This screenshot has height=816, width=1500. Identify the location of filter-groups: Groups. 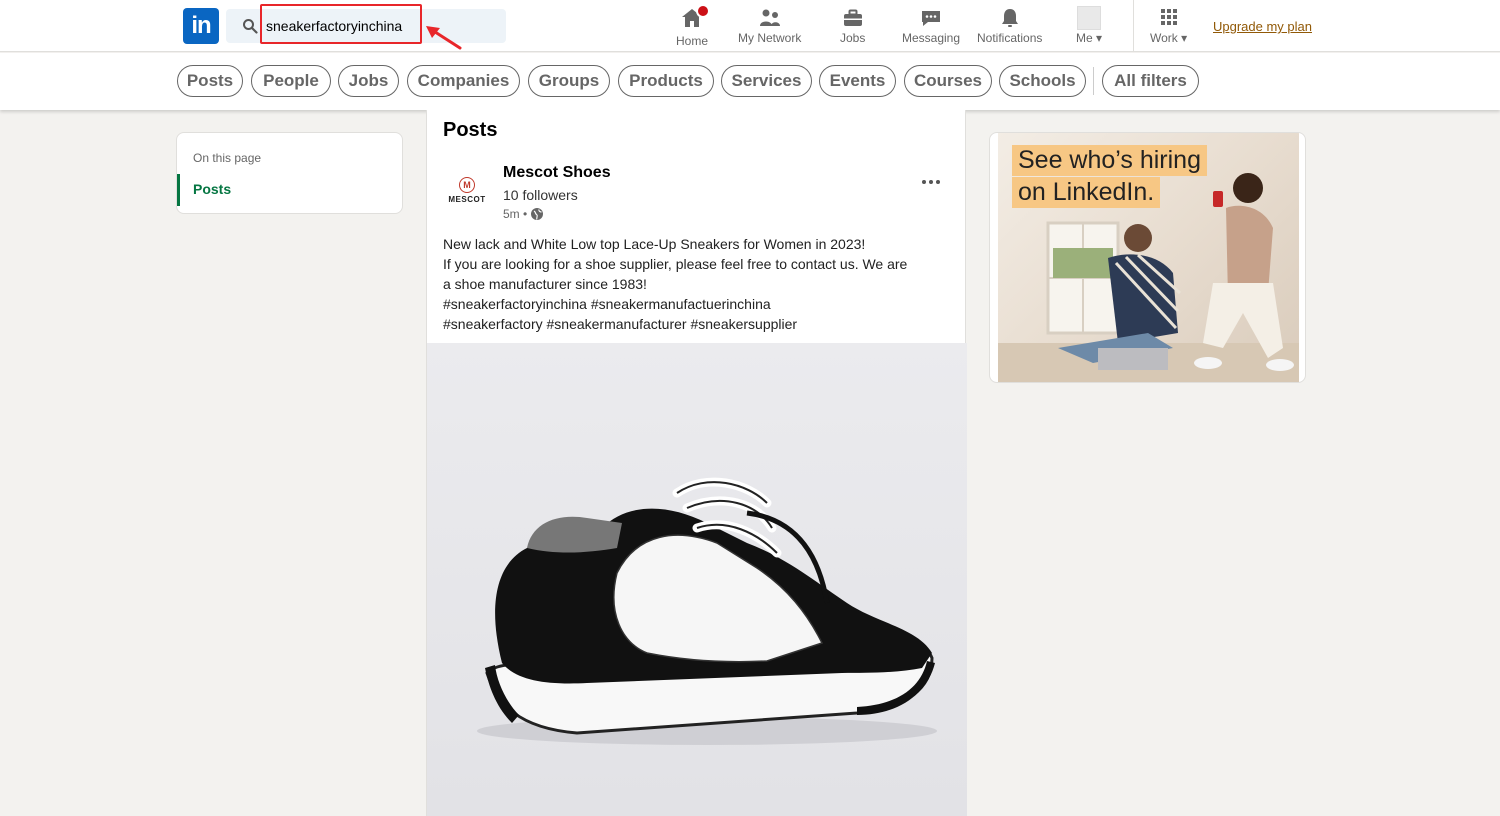
(569, 81).